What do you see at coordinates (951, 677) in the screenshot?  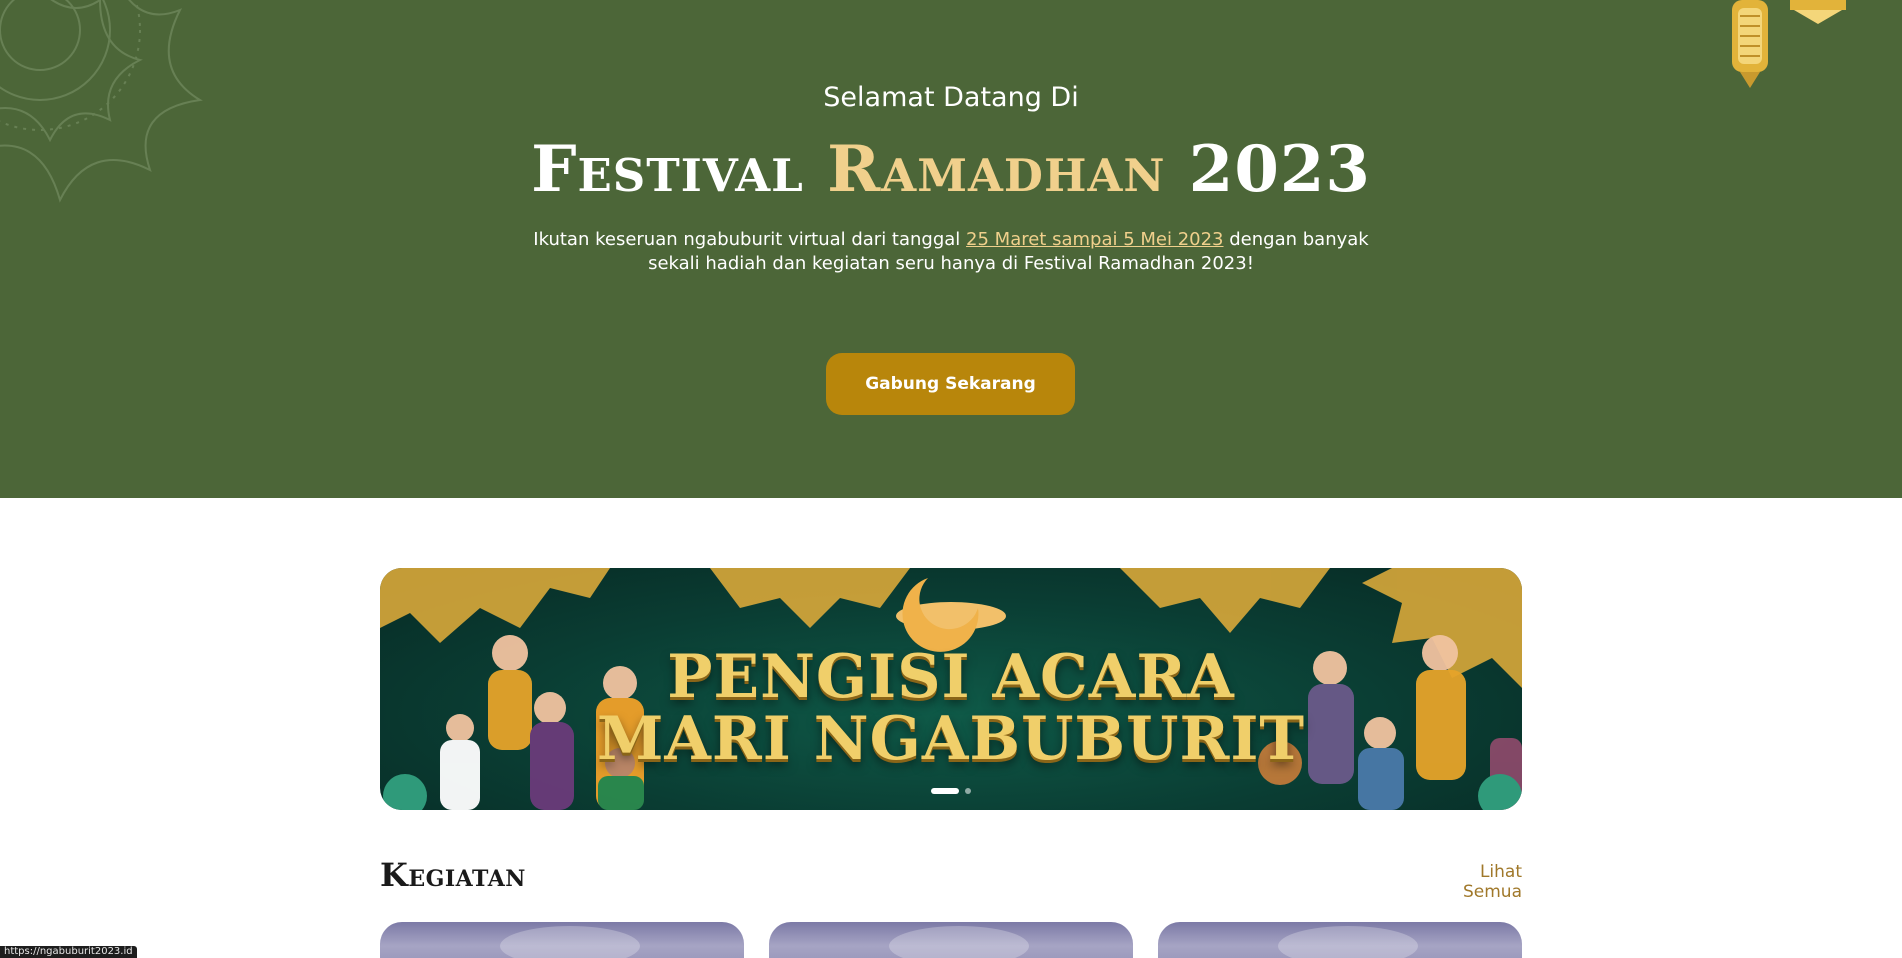 I see `banner-line-1: PENGISI ACARA` at bounding box center [951, 677].